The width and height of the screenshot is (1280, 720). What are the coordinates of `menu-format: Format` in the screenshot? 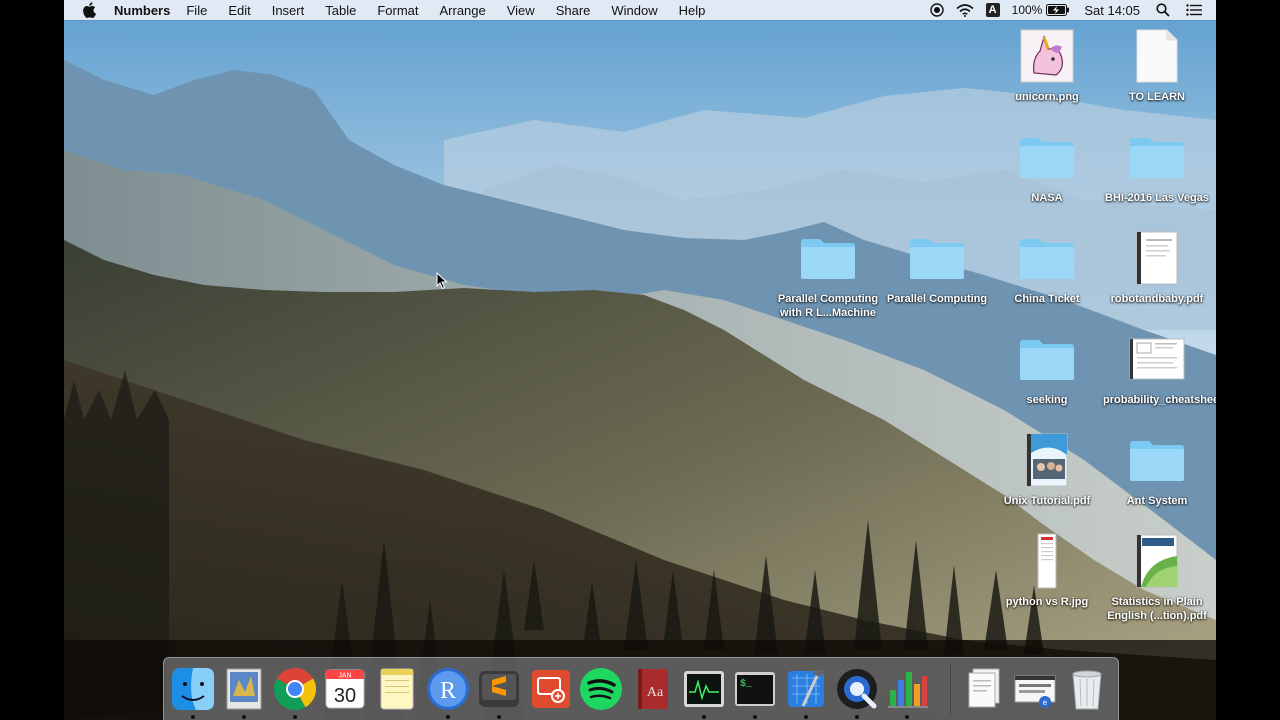 It's located at (397, 10).